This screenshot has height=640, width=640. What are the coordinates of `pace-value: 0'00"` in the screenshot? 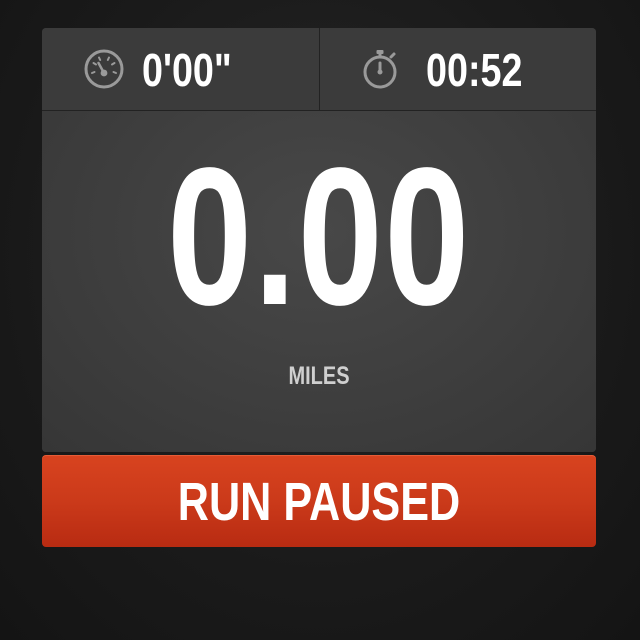 It's located at (187, 70).